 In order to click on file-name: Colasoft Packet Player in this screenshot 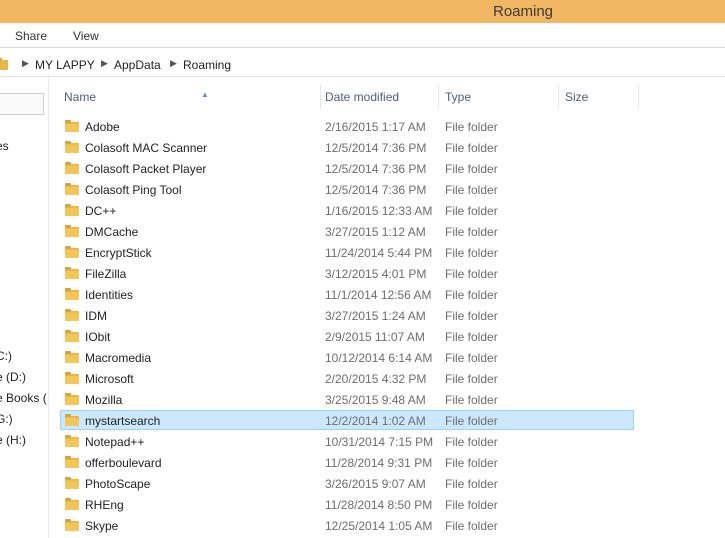, I will do `click(146, 169)`.